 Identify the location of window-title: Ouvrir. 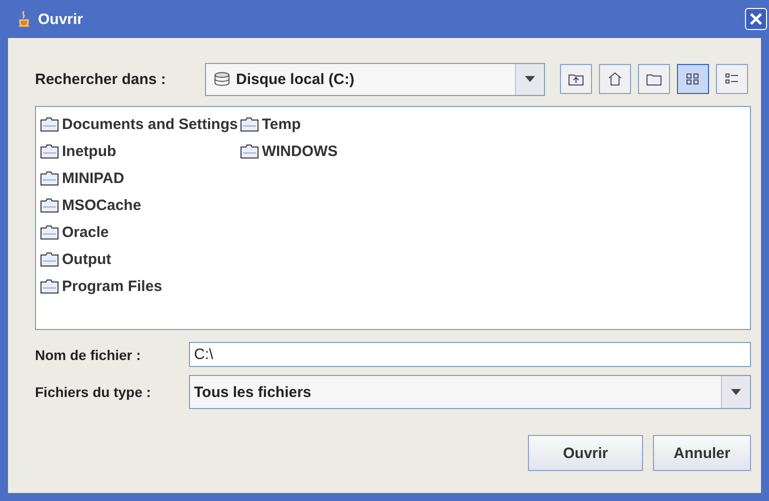
(61, 19).